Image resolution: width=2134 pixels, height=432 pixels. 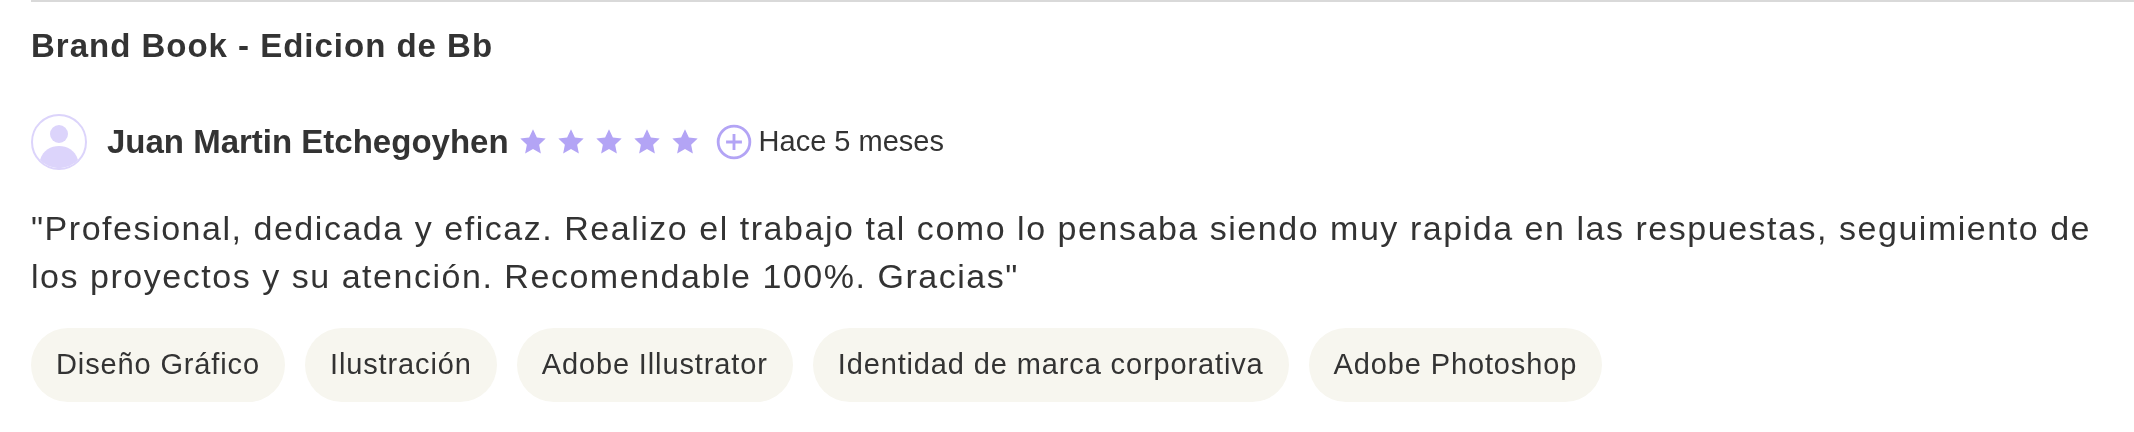 I want to click on reviewer-name: Juan Martin Etchegoyhen, so click(x=308, y=142).